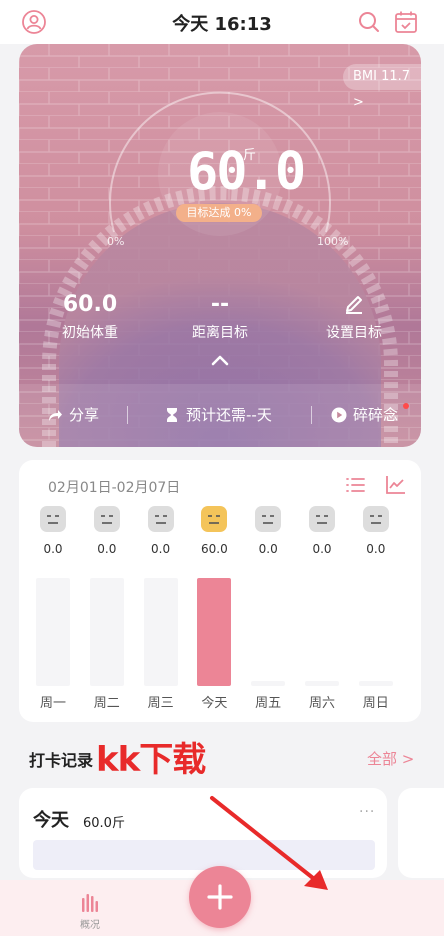 Image resolution: width=444 pixels, height=936 pixels. Describe the element at coordinates (229, 415) in the screenshot. I see `estimate-label: 预计还需--天` at that location.